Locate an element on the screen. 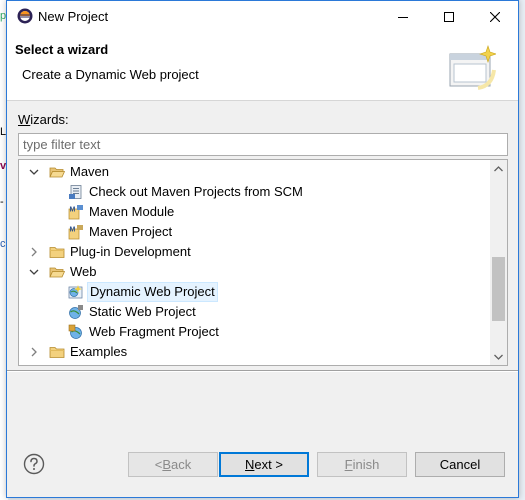 The width and height of the screenshot is (525, 500). window-title: New Project is located at coordinates (73, 16).